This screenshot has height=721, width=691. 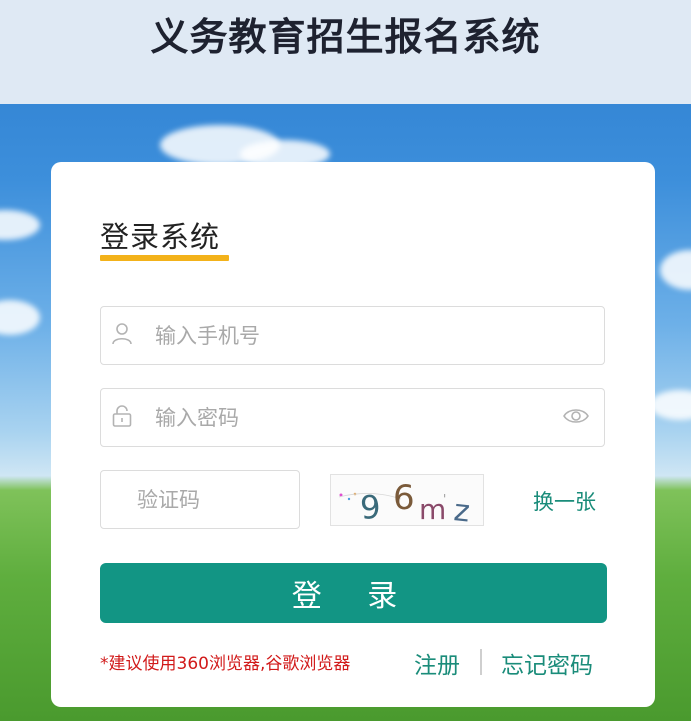 What do you see at coordinates (437, 663) in the screenshot?
I see `register-link: 注册` at bounding box center [437, 663].